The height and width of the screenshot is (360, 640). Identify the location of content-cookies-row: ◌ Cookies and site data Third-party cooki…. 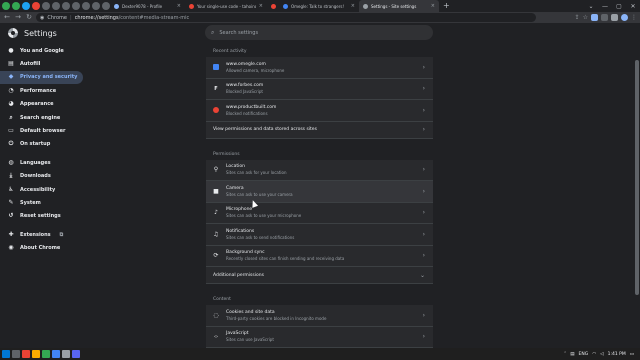
(319, 316).